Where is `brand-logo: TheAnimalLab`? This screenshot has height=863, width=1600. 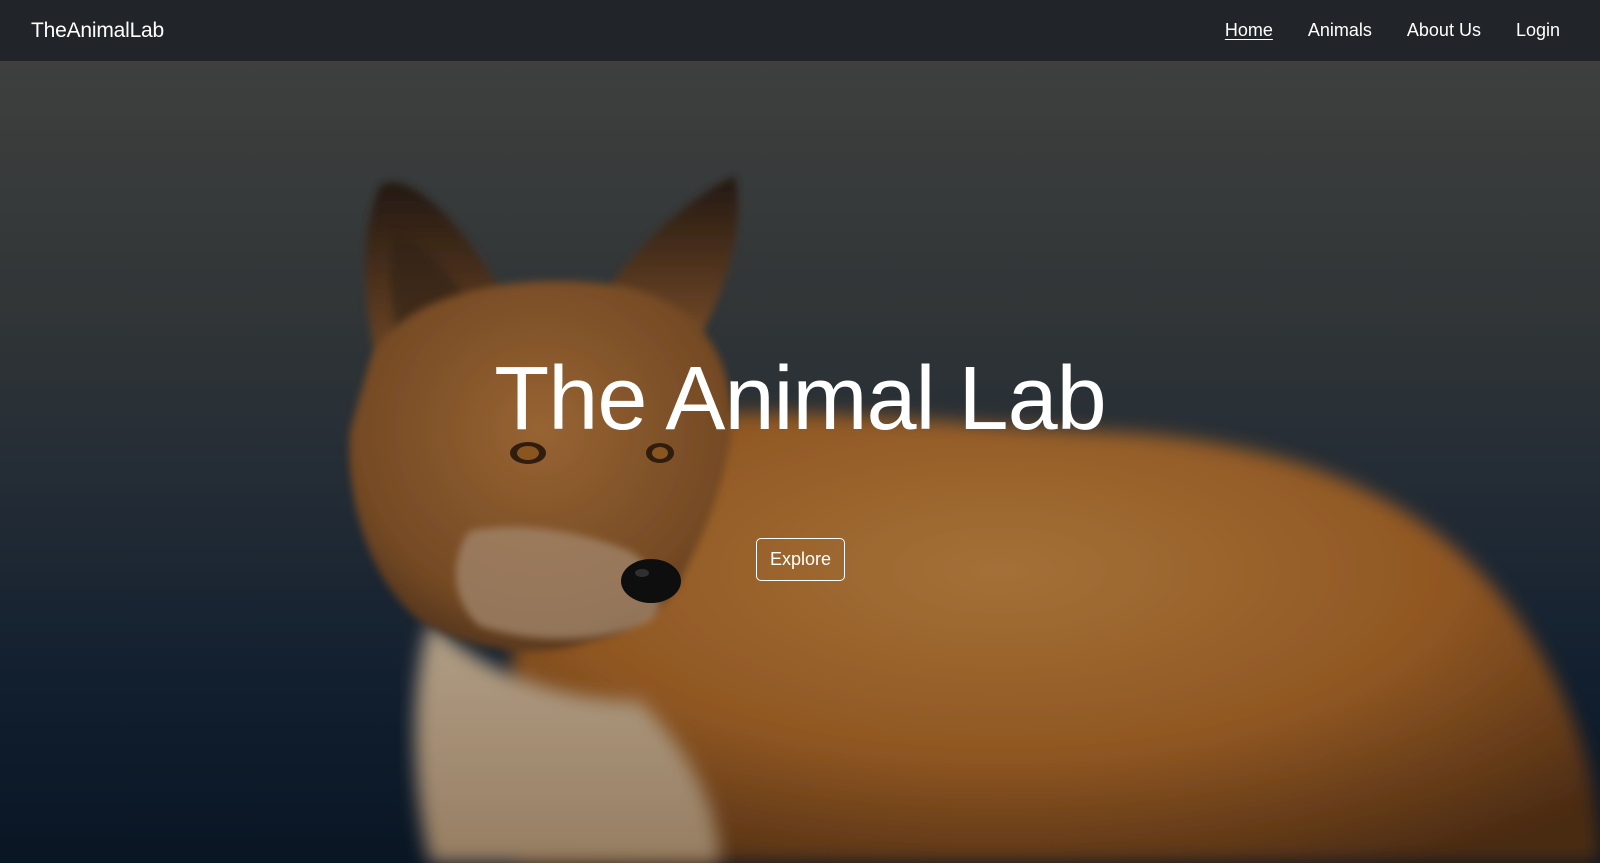
brand-logo: TheAnimalLab is located at coordinates (97, 31).